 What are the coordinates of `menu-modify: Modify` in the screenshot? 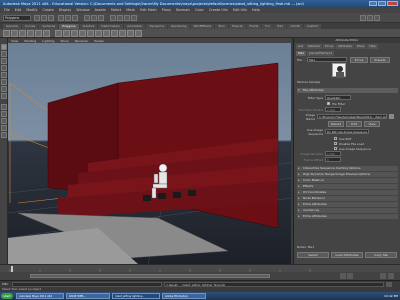 It's located at (31, 10).